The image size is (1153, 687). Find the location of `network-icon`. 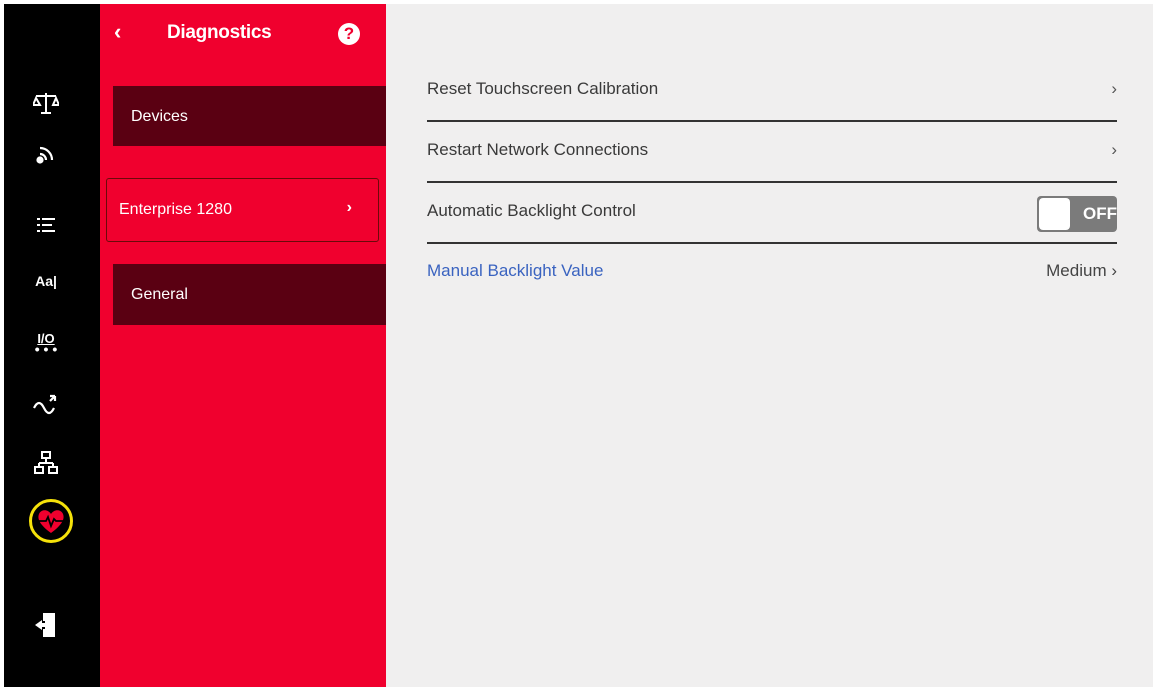

network-icon is located at coordinates (46, 463).